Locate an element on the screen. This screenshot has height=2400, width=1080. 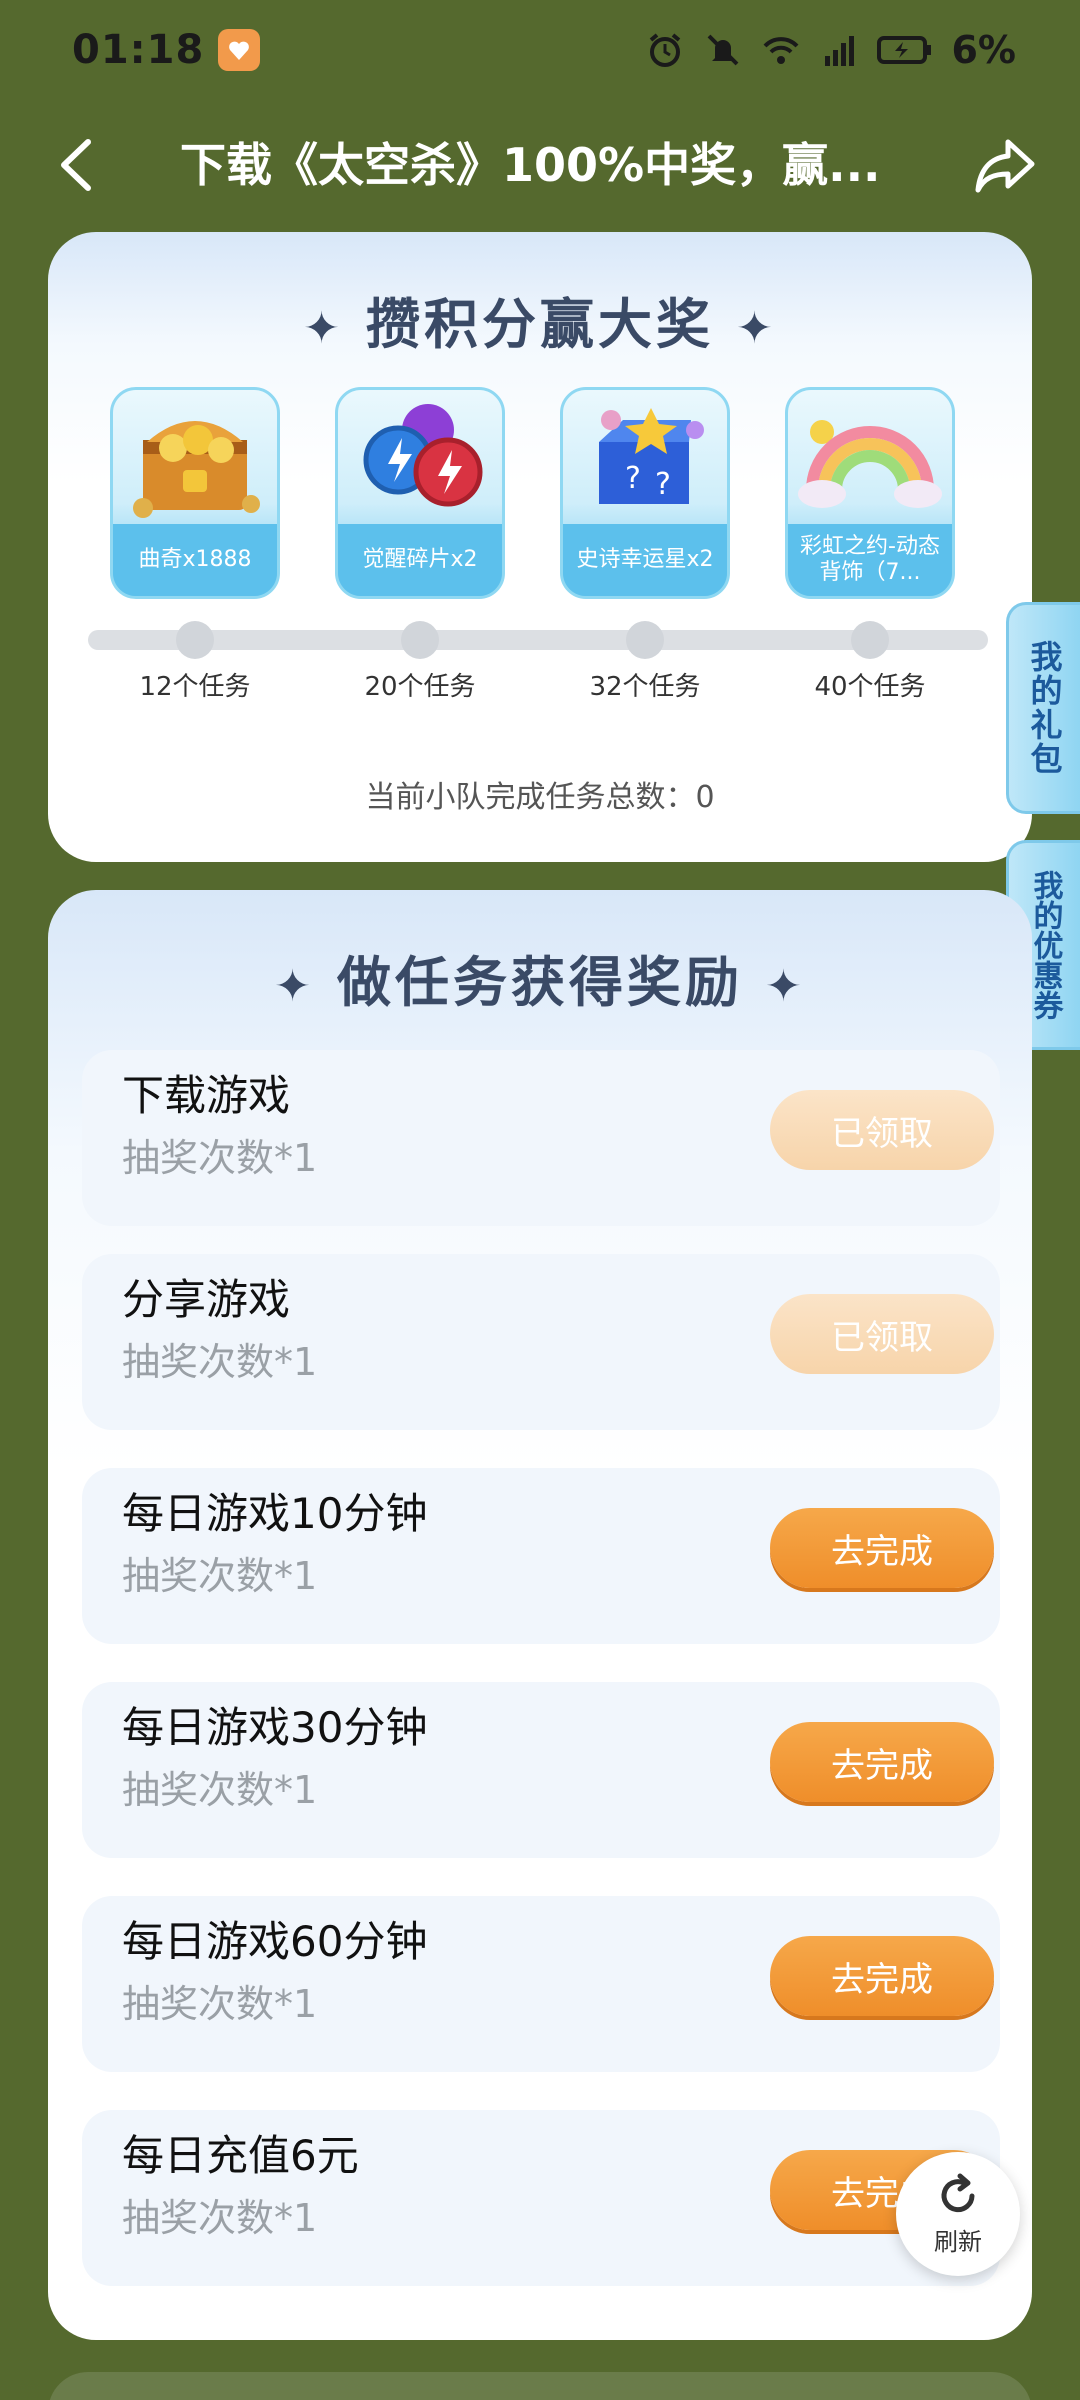
task-item: 下载游戏 抽奖次数*1 已领取 is located at coordinates (541, 1138).